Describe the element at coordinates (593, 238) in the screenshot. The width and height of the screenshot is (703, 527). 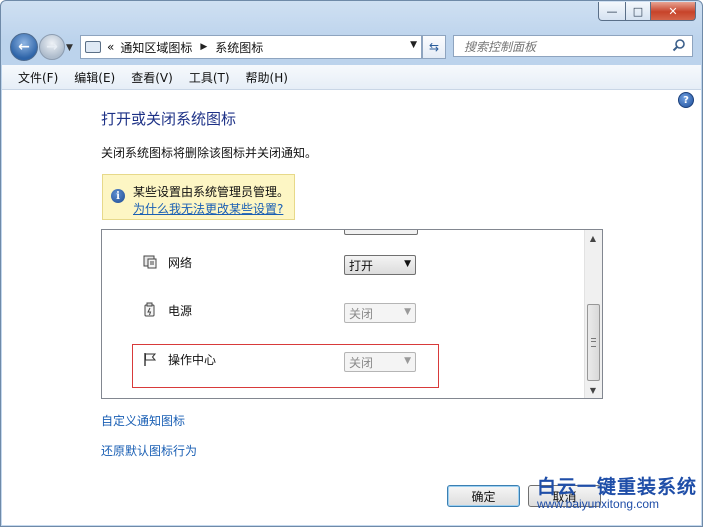
I see `scroll-up-icon: ▲` at that location.